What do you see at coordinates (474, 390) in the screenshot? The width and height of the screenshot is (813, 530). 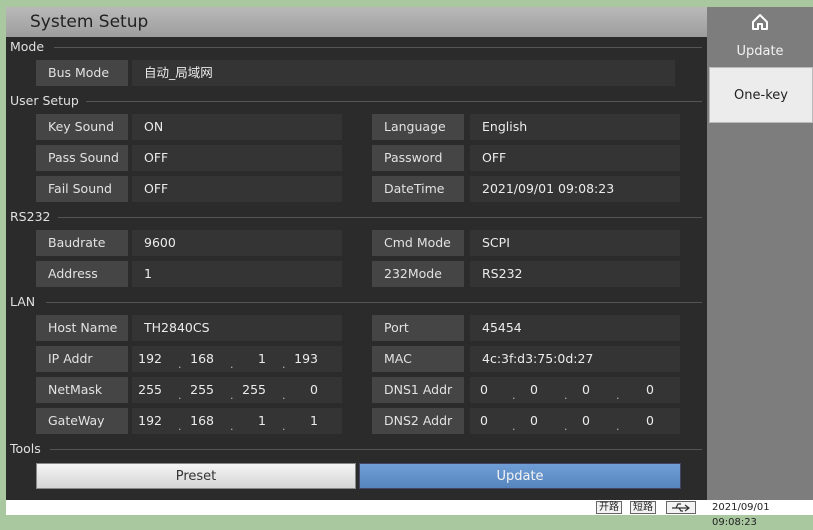 I see `dns1-octet-1: 0` at bounding box center [474, 390].